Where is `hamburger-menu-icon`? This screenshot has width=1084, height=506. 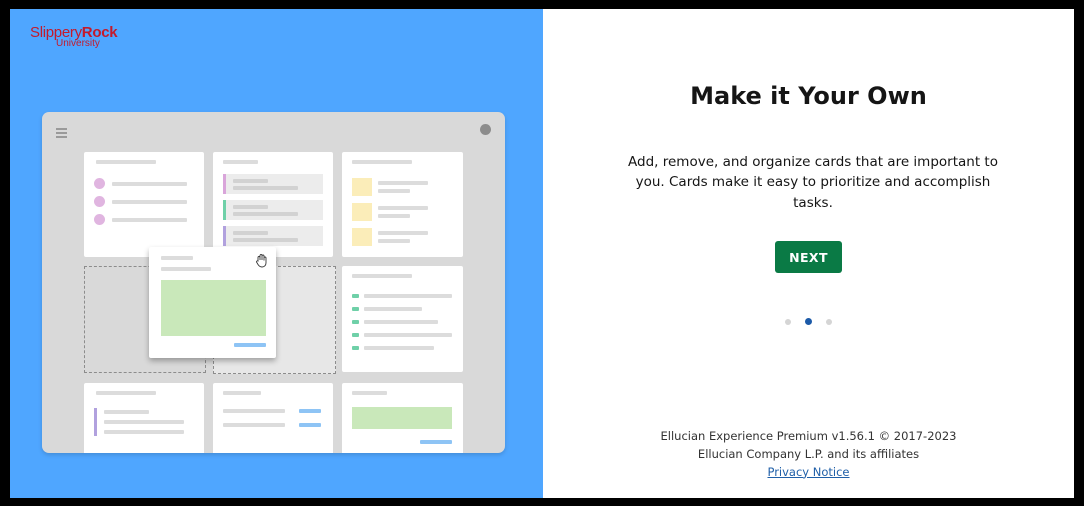 hamburger-menu-icon is located at coordinates (61, 134).